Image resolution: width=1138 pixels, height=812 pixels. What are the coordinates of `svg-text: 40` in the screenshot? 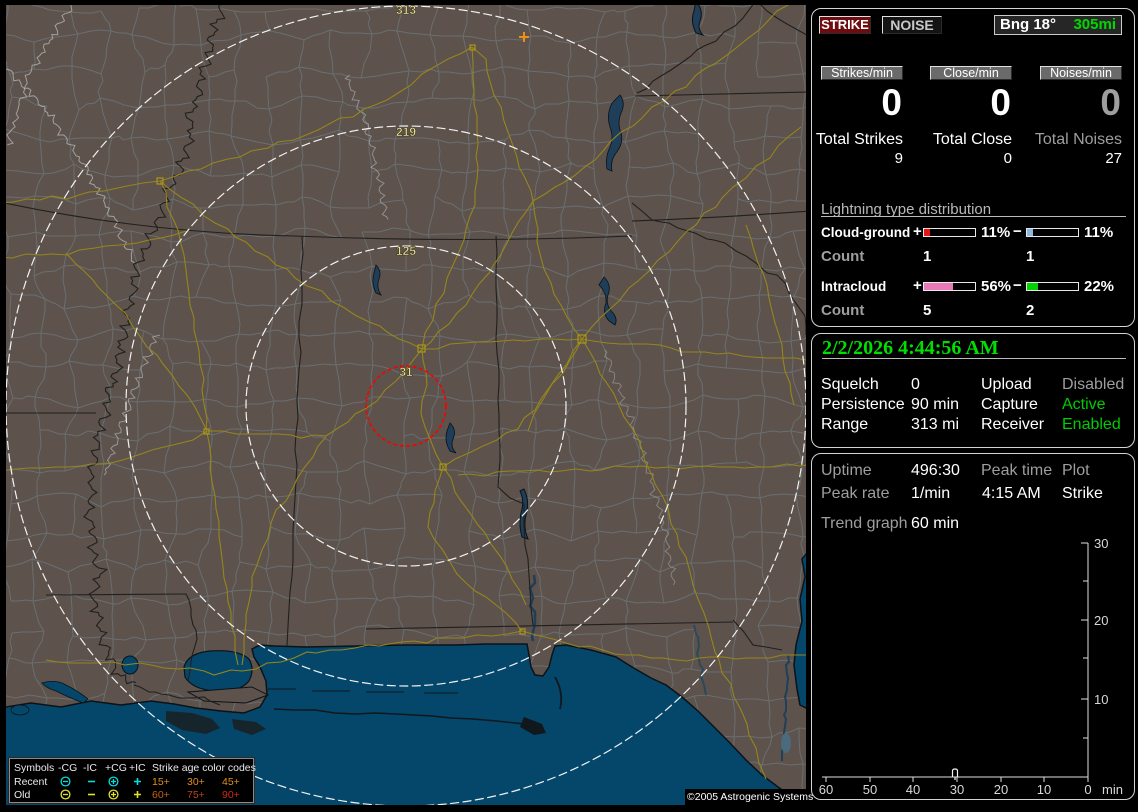 It's located at (913, 789).